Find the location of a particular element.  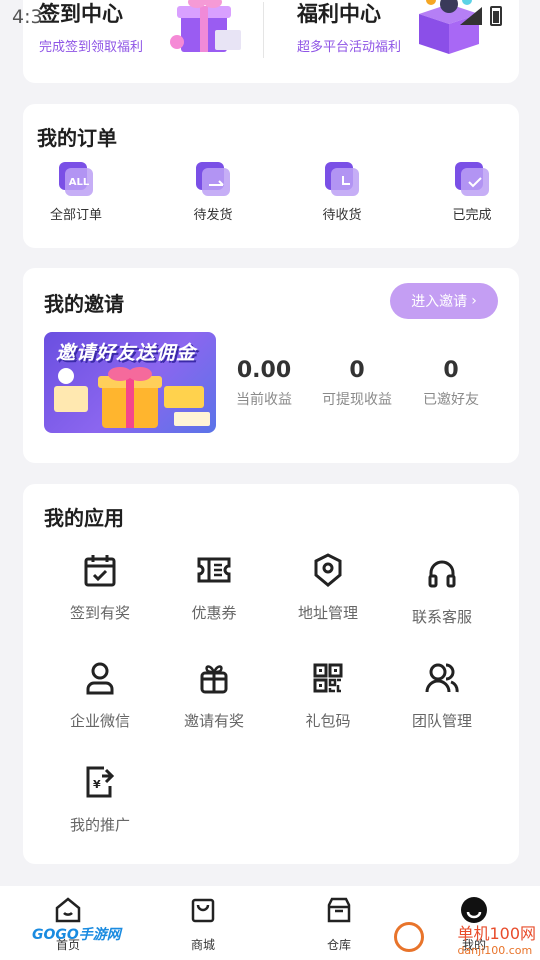

tab-shop: 商城 is located at coordinates (203, 924).